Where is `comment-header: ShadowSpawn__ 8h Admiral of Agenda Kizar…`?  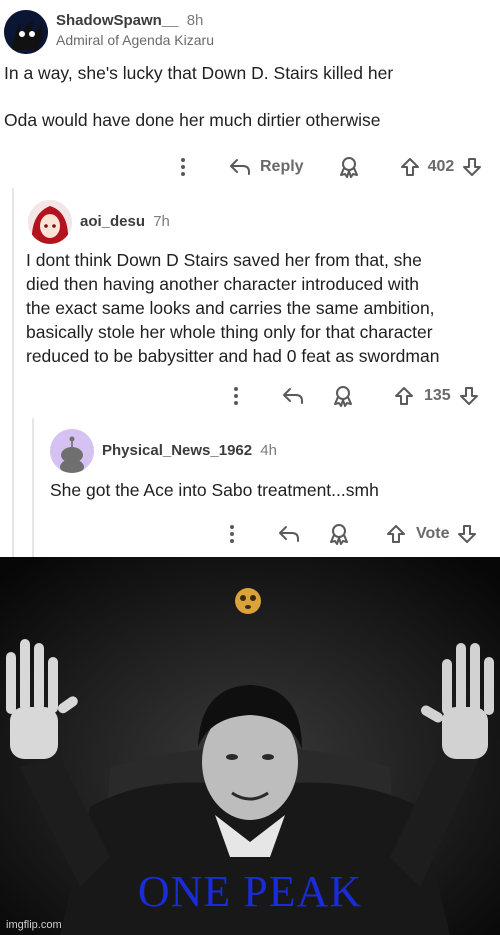
comment-header: ShadowSpawn__ 8h Admiral of Agenda Kizar… is located at coordinates (109, 32).